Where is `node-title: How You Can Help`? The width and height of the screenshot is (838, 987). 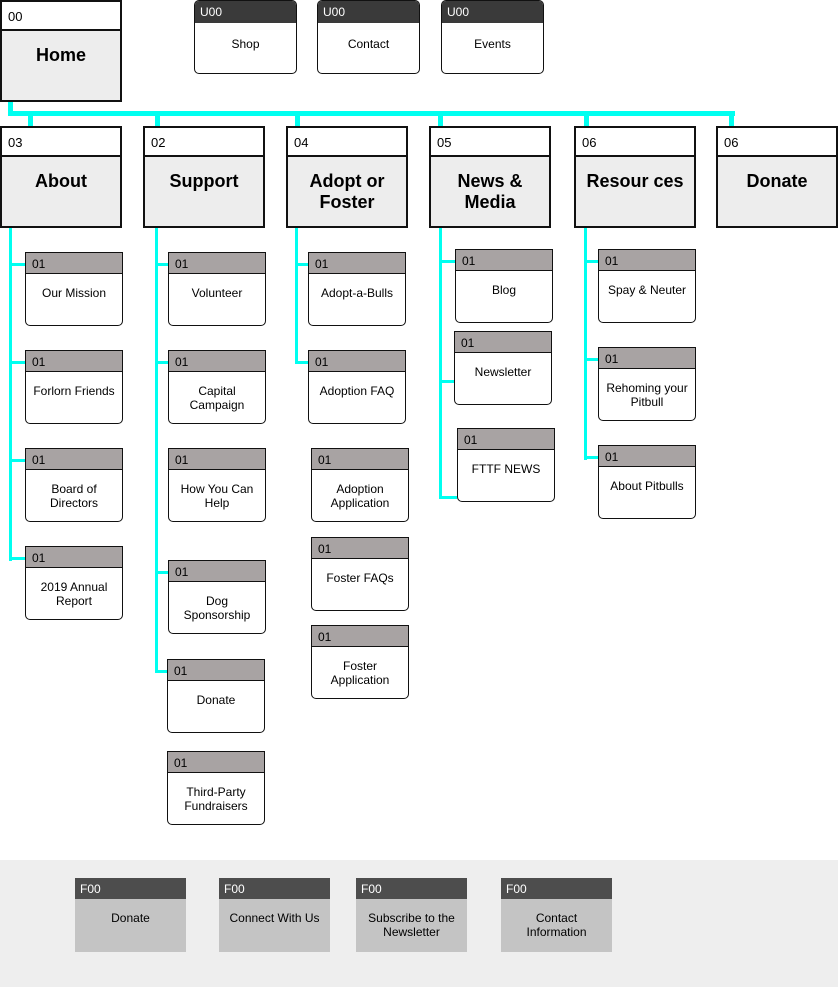 node-title: How You Can Help is located at coordinates (217, 496).